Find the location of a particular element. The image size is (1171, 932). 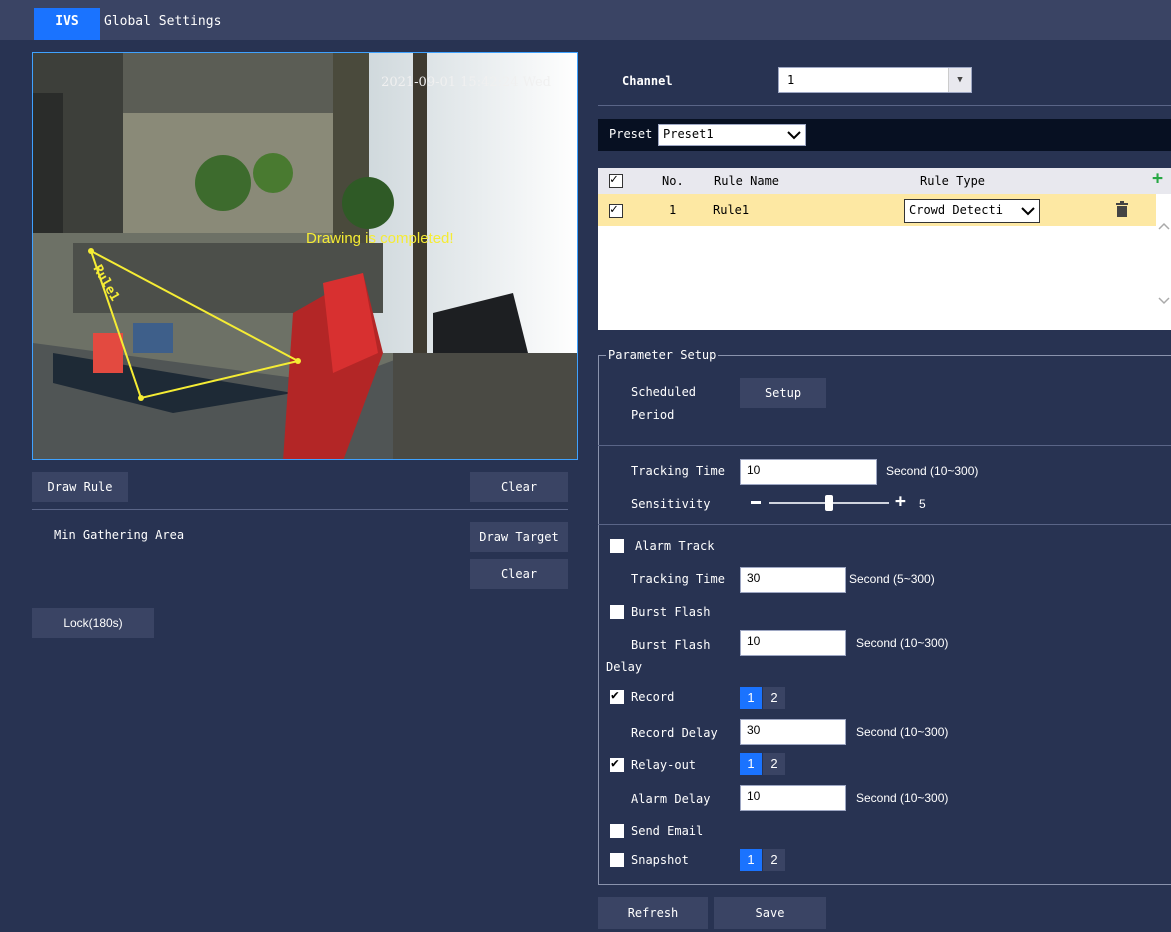

chevron-up-icon is located at coordinates (1164, 226).